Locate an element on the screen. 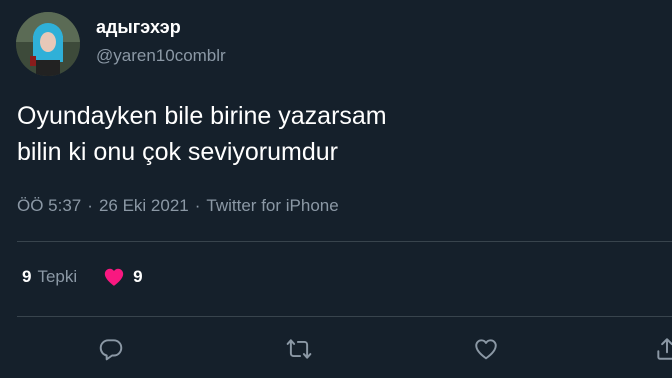  retweet-button is located at coordinates (299, 349).